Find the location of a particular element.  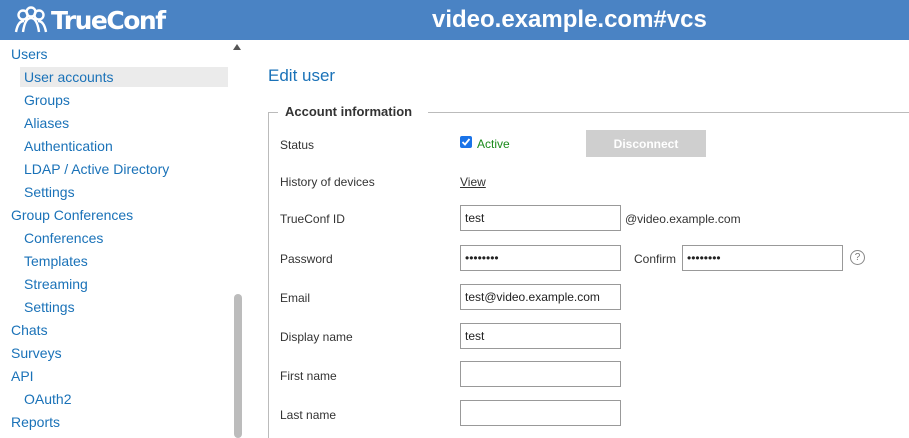

active-label: Active is located at coordinates (493, 144).